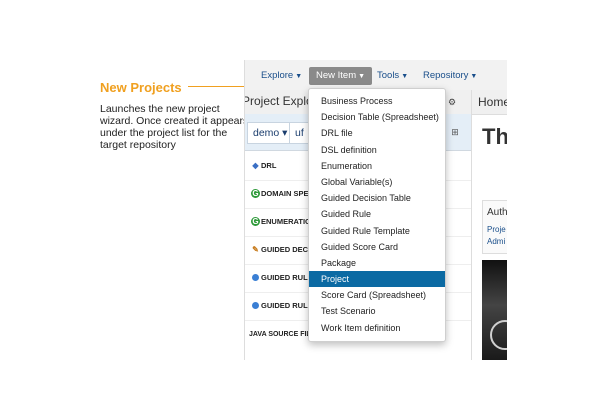 The height and width of the screenshot is (420, 600). What do you see at coordinates (377, 198) in the screenshot?
I see `menu-item-guided-decision-table: Guided Decision Table` at bounding box center [377, 198].